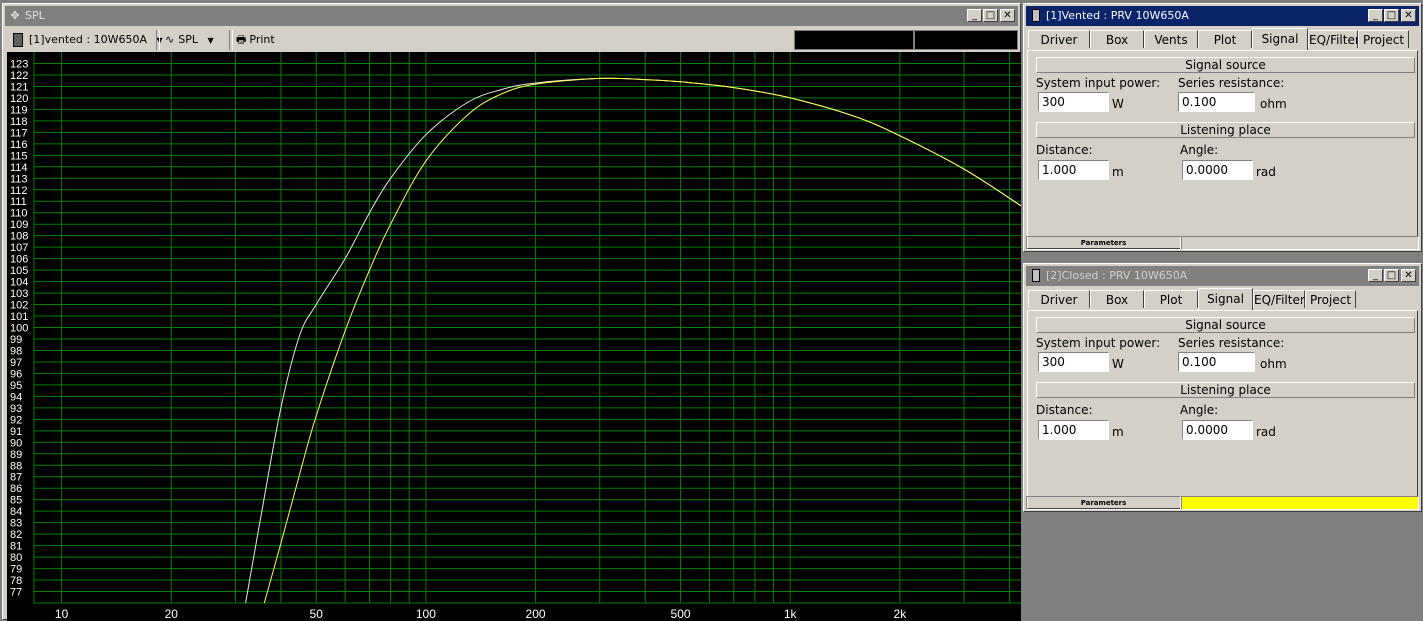 The image size is (1423, 621). I want to click on y-tick-label: 97, so click(16, 363).